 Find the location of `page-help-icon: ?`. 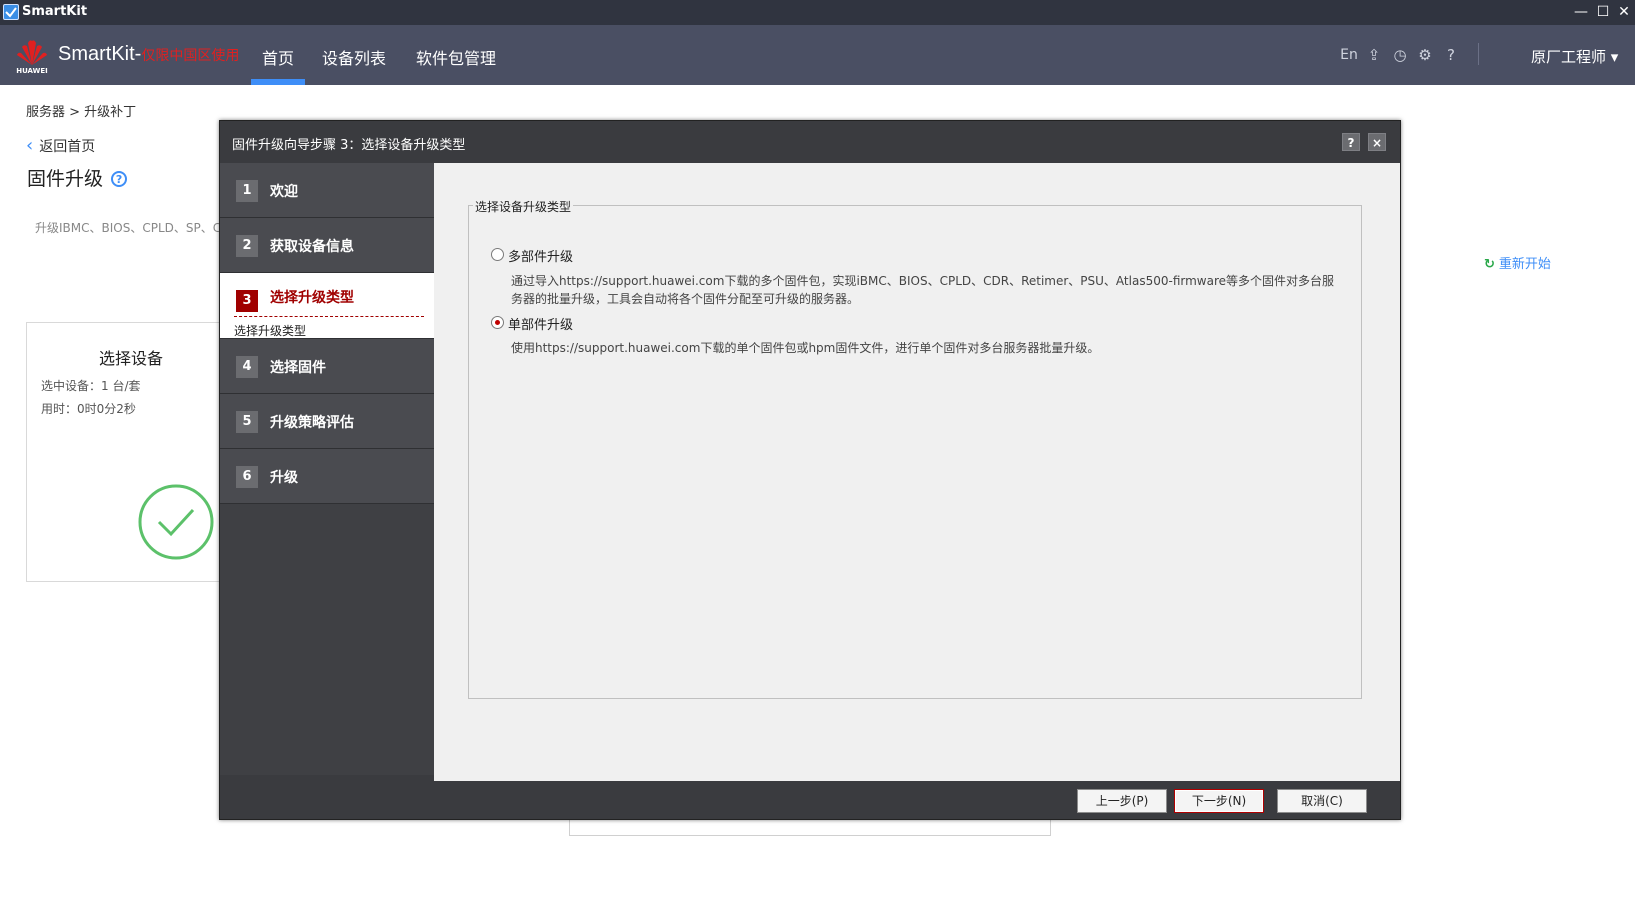

page-help-icon: ? is located at coordinates (119, 179).